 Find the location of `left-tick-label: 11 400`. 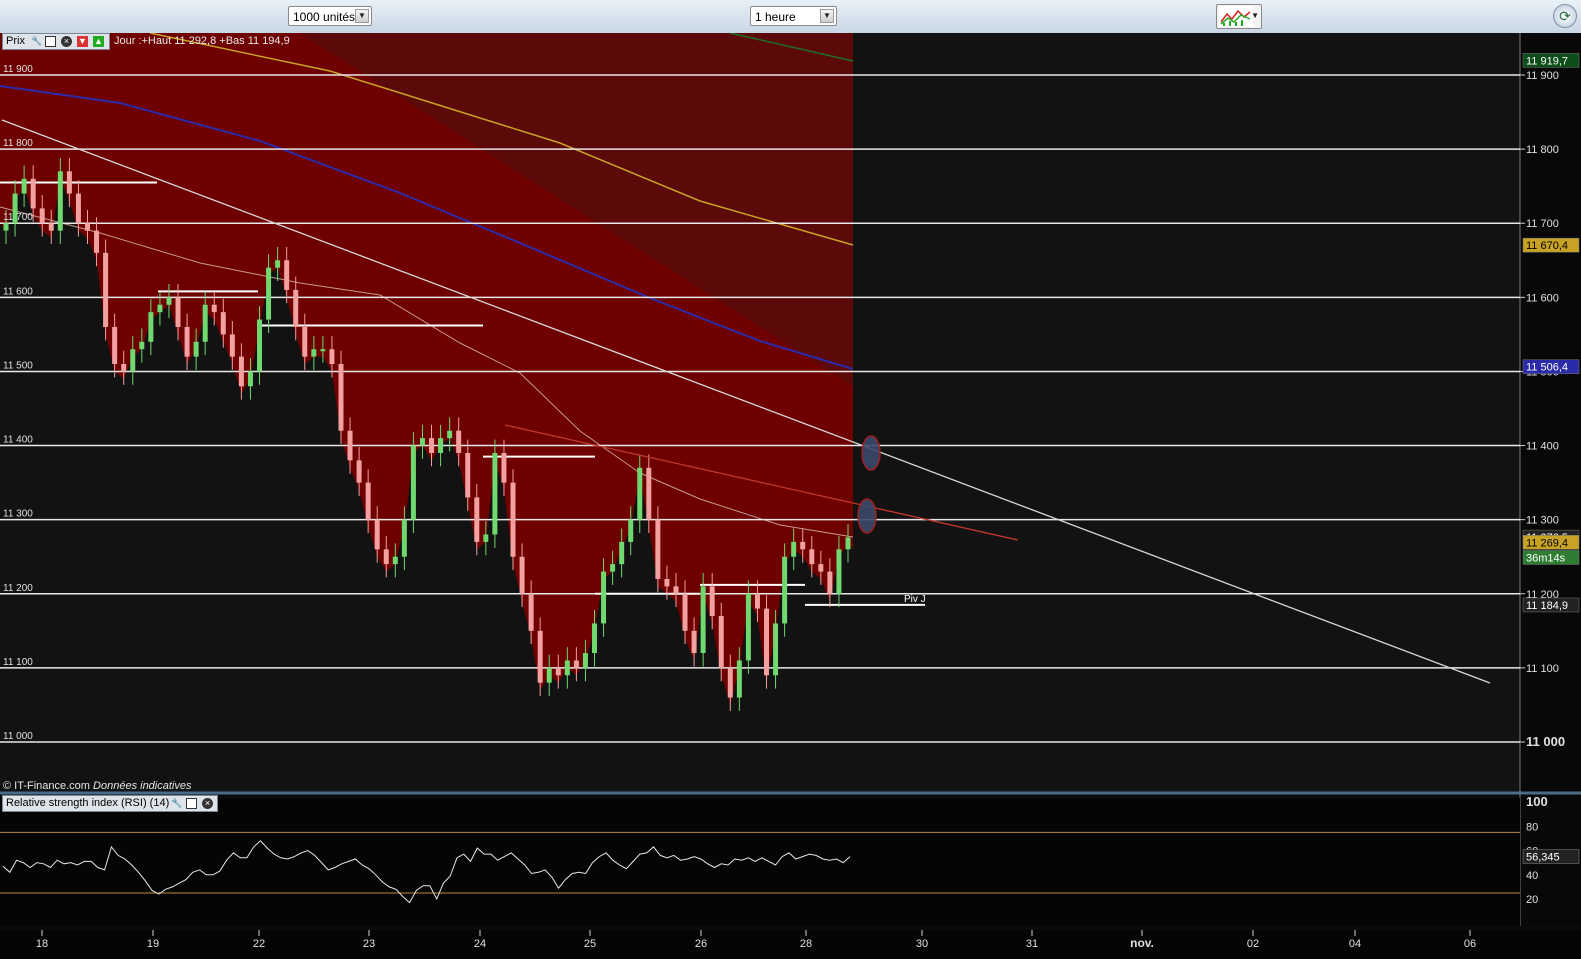

left-tick-label: 11 400 is located at coordinates (18, 440).